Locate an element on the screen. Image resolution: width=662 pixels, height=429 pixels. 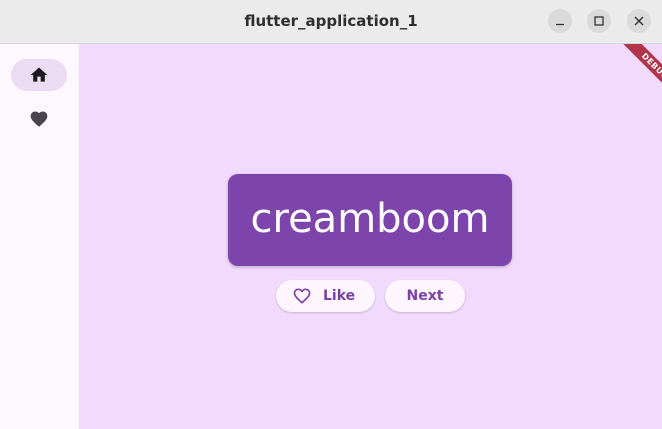
like-button: Like is located at coordinates (325, 296).